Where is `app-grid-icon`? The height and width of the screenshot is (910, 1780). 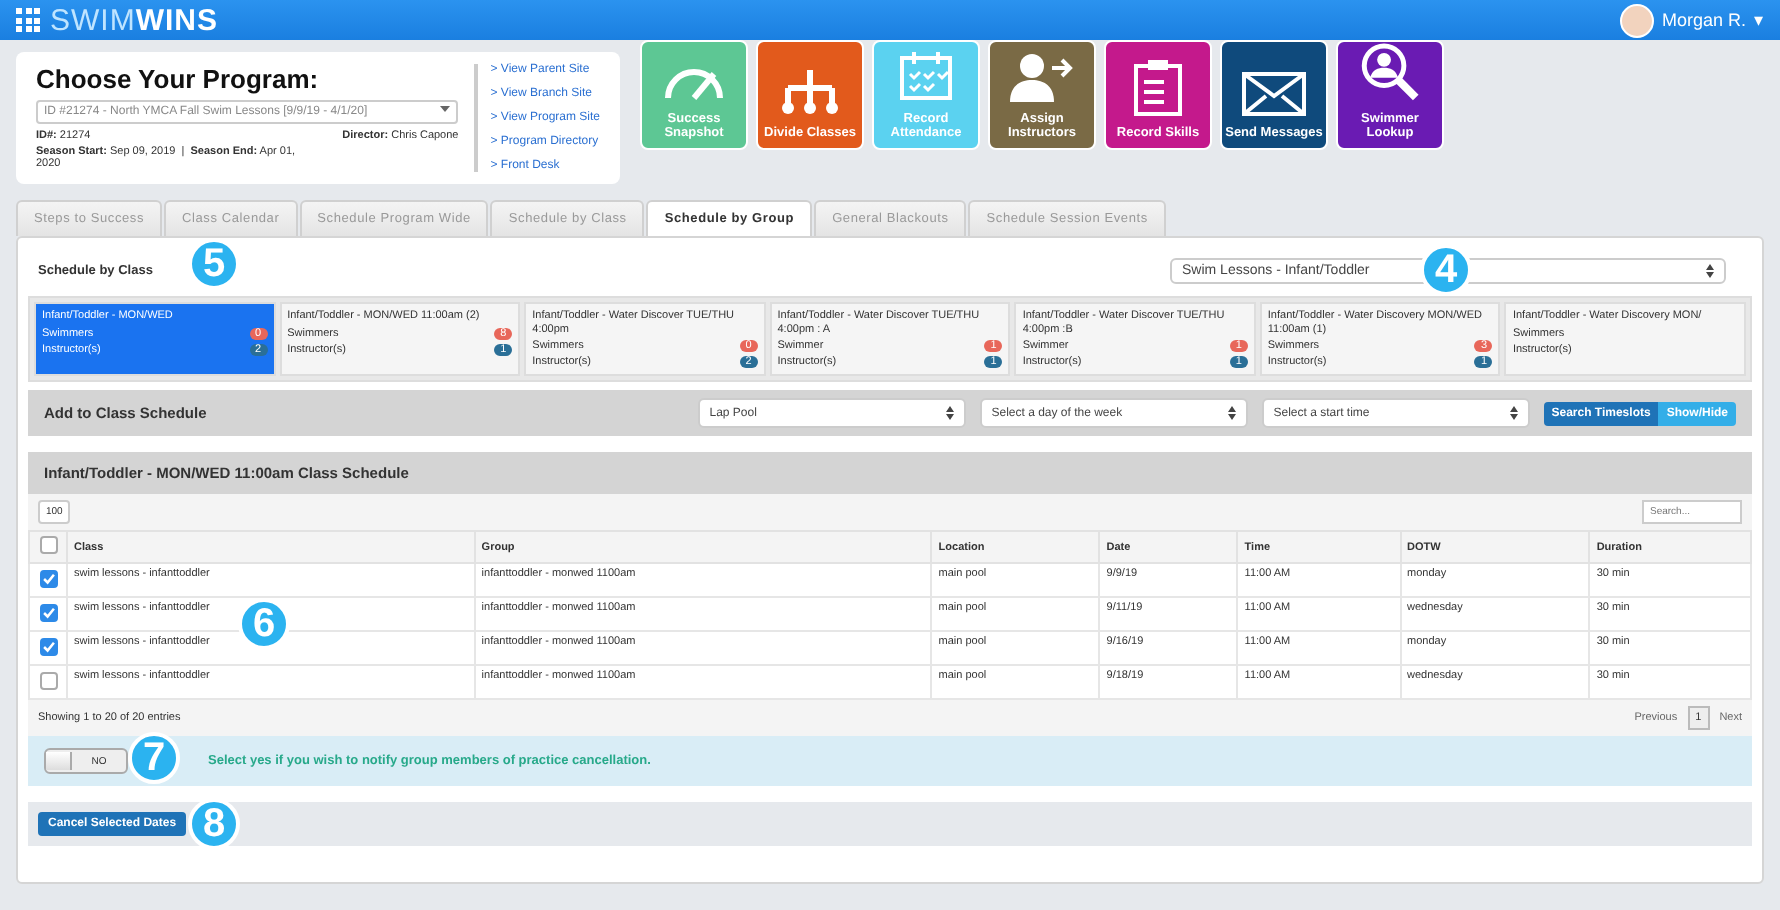
app-grid-icon is located at coordinates (28, 20).